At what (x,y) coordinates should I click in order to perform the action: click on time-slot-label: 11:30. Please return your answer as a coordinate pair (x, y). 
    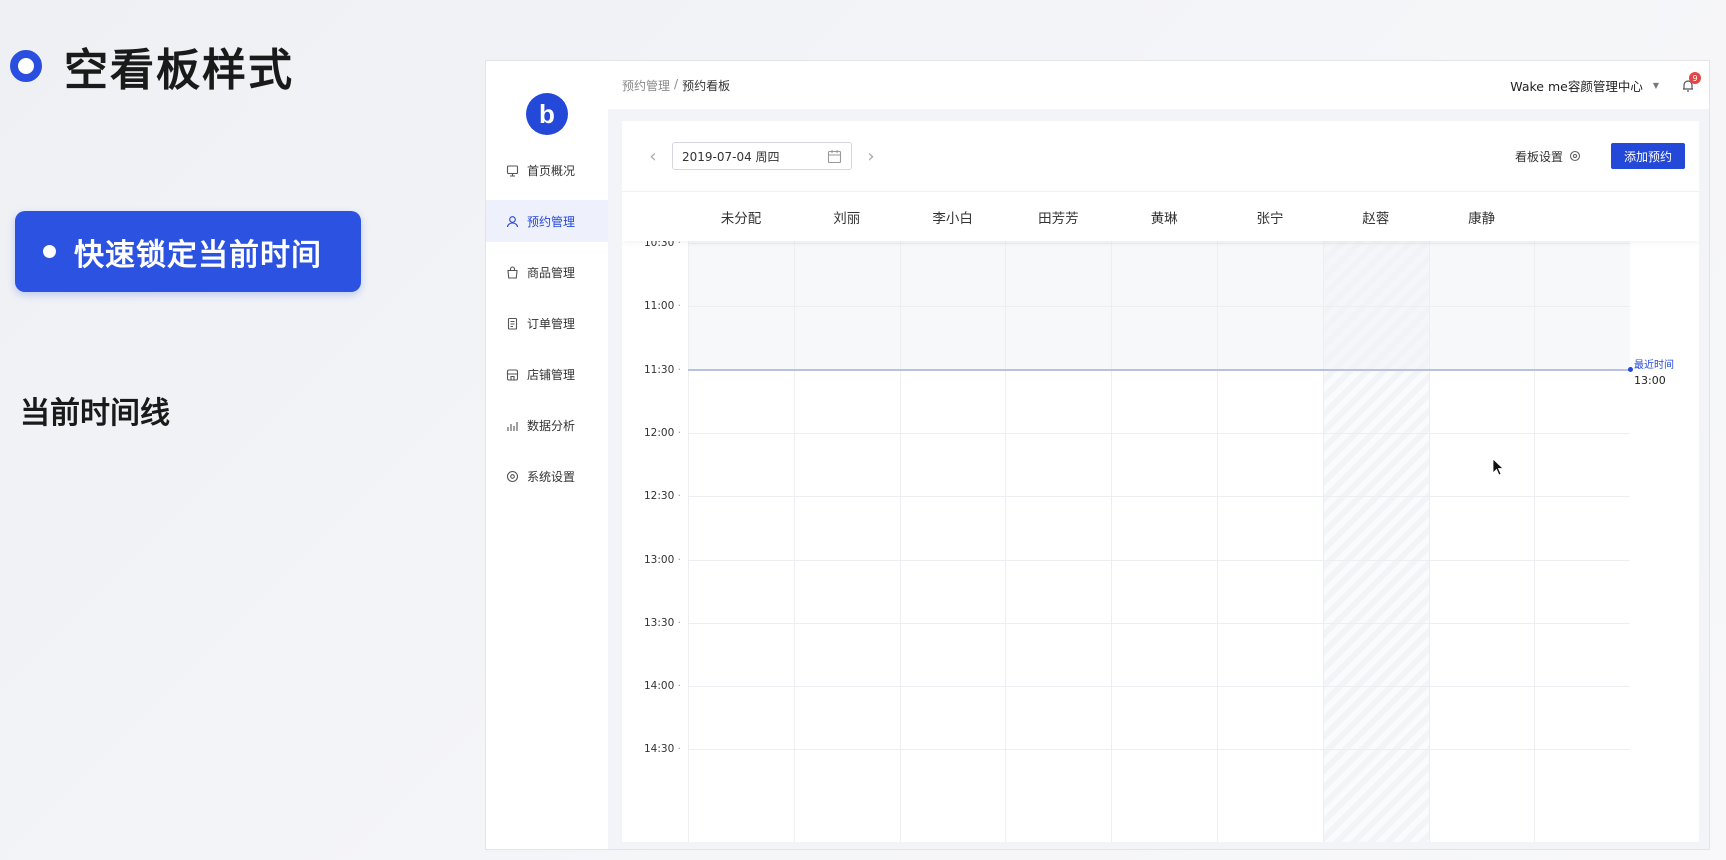
    Looking at the image, I should click on (666, 370).